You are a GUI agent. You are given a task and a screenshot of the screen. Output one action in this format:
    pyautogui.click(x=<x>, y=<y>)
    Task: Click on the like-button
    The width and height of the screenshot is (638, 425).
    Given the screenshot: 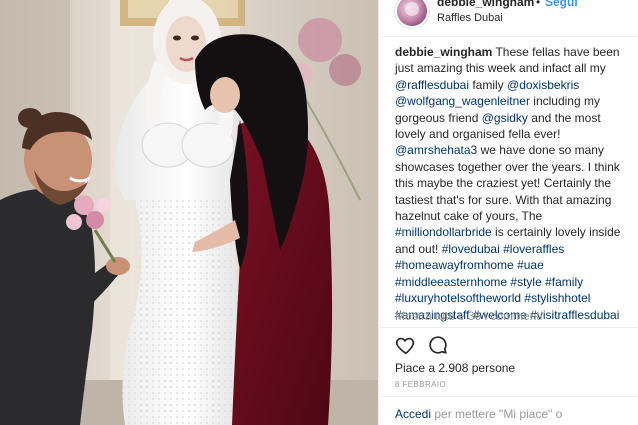 What is the action you would take?
    pyautogui.click(x=406, y=345)
    